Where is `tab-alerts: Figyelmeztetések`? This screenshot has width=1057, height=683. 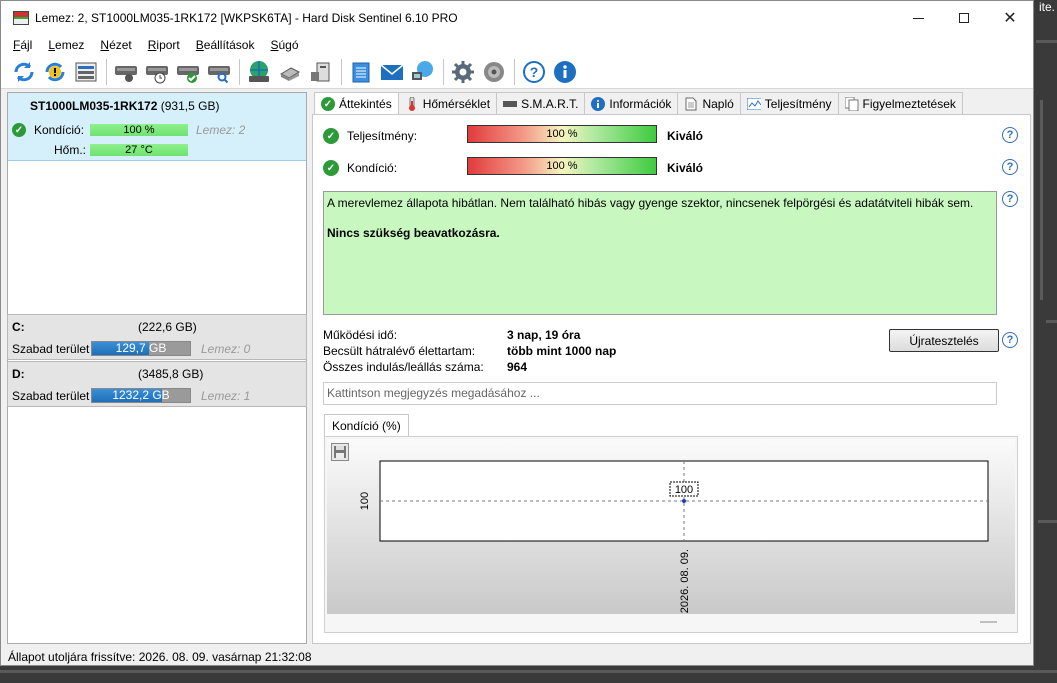
tab-alerts: Figyelmeztetések is located at coordinates (900, 103).